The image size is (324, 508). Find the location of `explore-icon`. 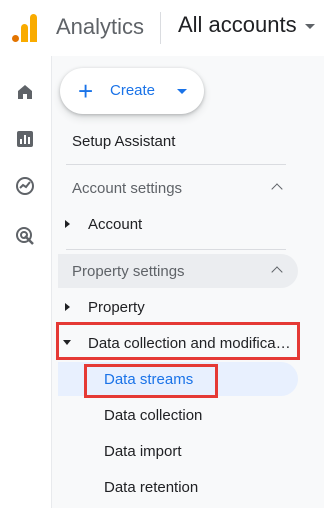

explore-icon is located at coordinates (25, 186).